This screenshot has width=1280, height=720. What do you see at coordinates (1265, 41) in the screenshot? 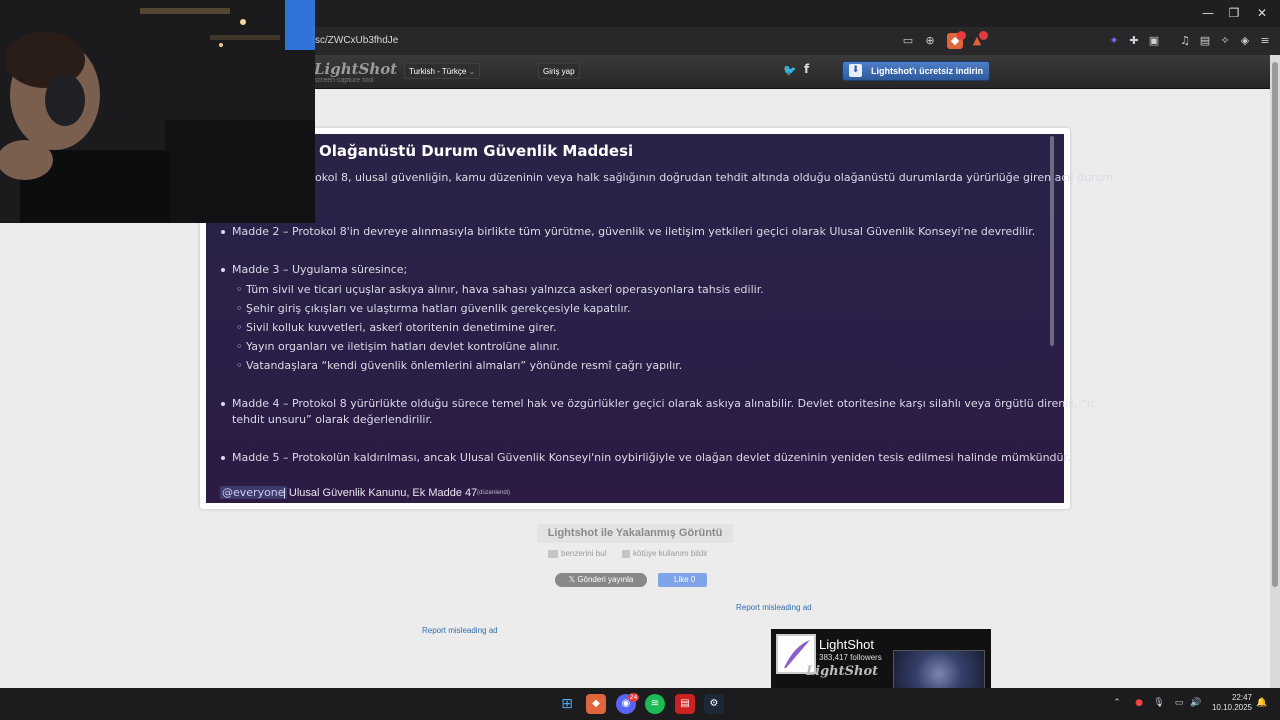
I see `menu-icon: ≡` at bounding box center [1265, 41].